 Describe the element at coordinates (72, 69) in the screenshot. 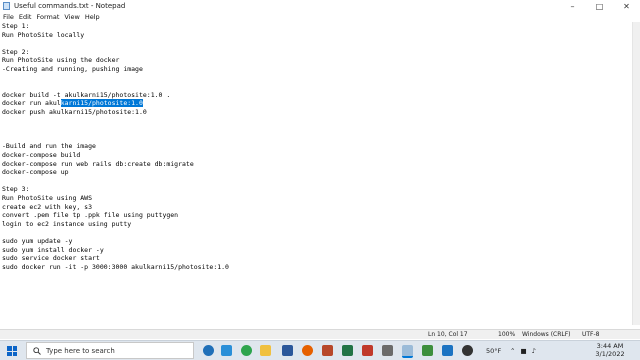

I see `text-line: -Creating and running, pushing image` at that location.